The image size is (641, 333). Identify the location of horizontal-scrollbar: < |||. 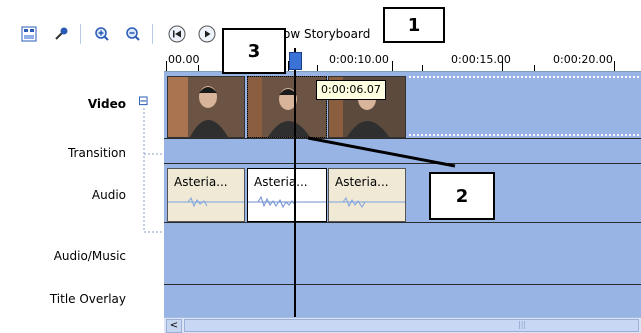
(402, 325).